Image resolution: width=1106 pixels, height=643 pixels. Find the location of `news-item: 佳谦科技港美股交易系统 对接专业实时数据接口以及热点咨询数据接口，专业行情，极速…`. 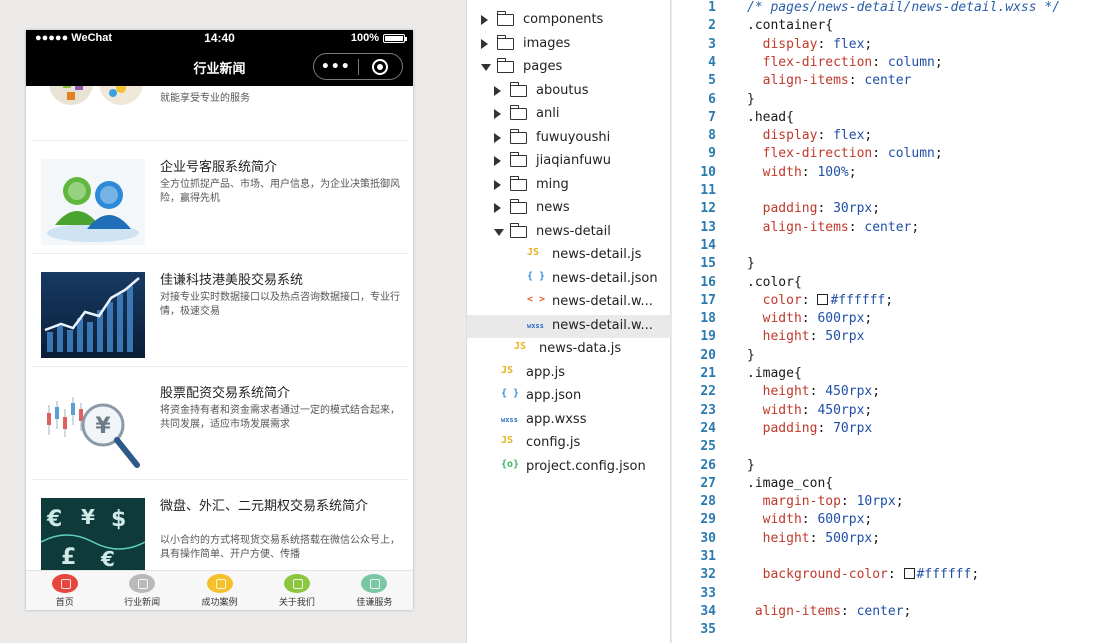

news-item: 佳谦科技港美股交易系统 对接专业实时数据接口以及热点咨询数据接口，专业行情，极速… is located at coordinates (220, 310).